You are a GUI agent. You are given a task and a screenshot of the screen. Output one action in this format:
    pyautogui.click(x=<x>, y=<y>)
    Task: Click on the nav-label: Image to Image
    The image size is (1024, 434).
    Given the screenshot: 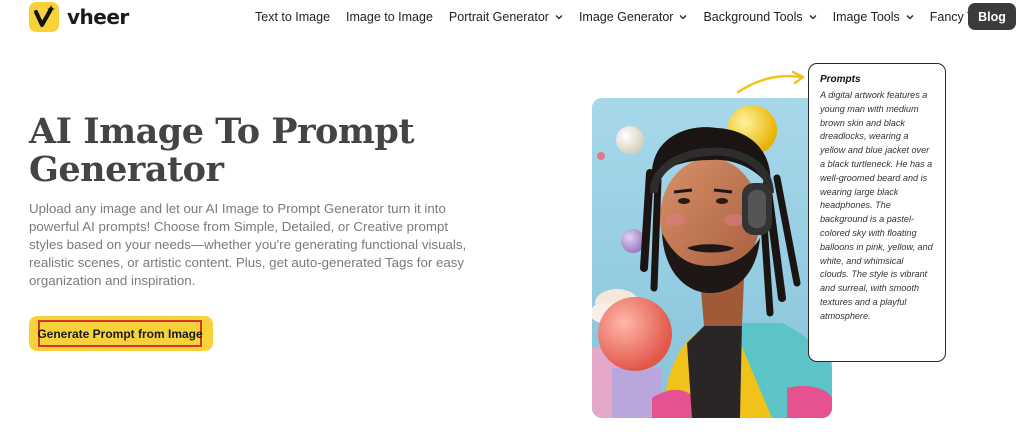 What is the action you would take?
    pyautogui.click(x=389, y=17)
    